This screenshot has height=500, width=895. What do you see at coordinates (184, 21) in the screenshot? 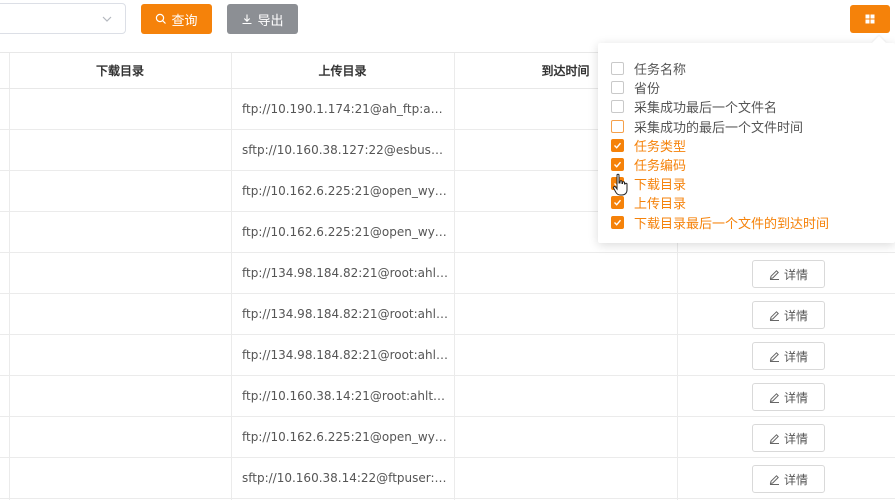
I see `query-button-label: 查询` at bounding box center [184, 21].